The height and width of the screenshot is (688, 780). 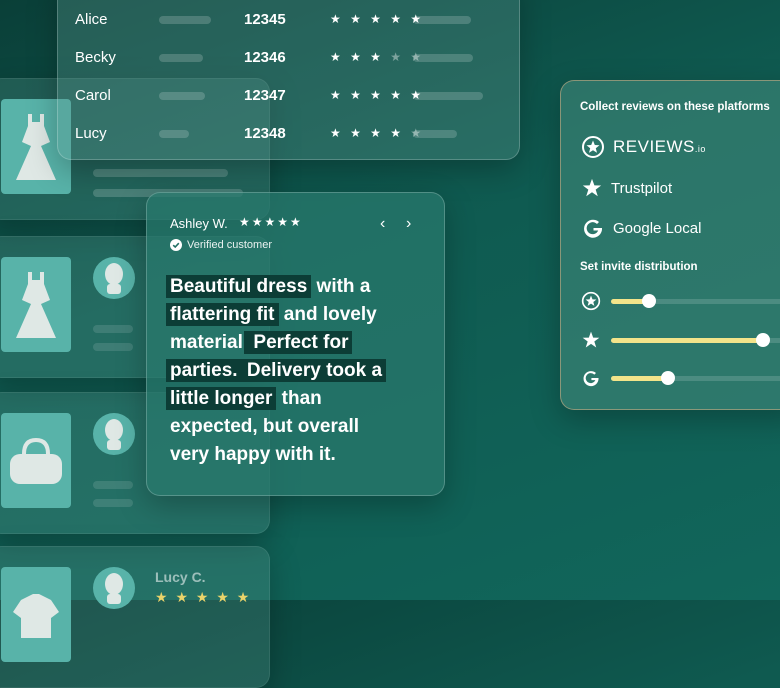 What do you see at coordinates (91, 133) in the screenshot?
I see `customer-name: Lucy` at bounding box center [91, 133].